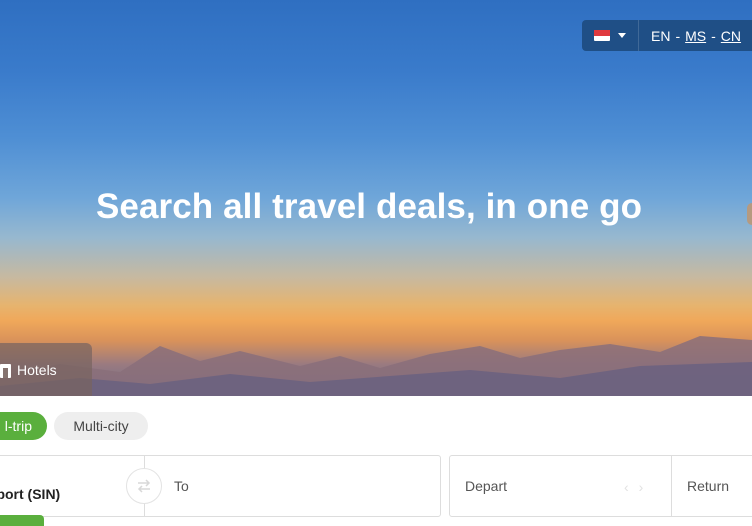 The image size is (752, 526). Describe the element at coordinates (602, 35) in the screenshot. I see `singapore-flag-icon` at that location.